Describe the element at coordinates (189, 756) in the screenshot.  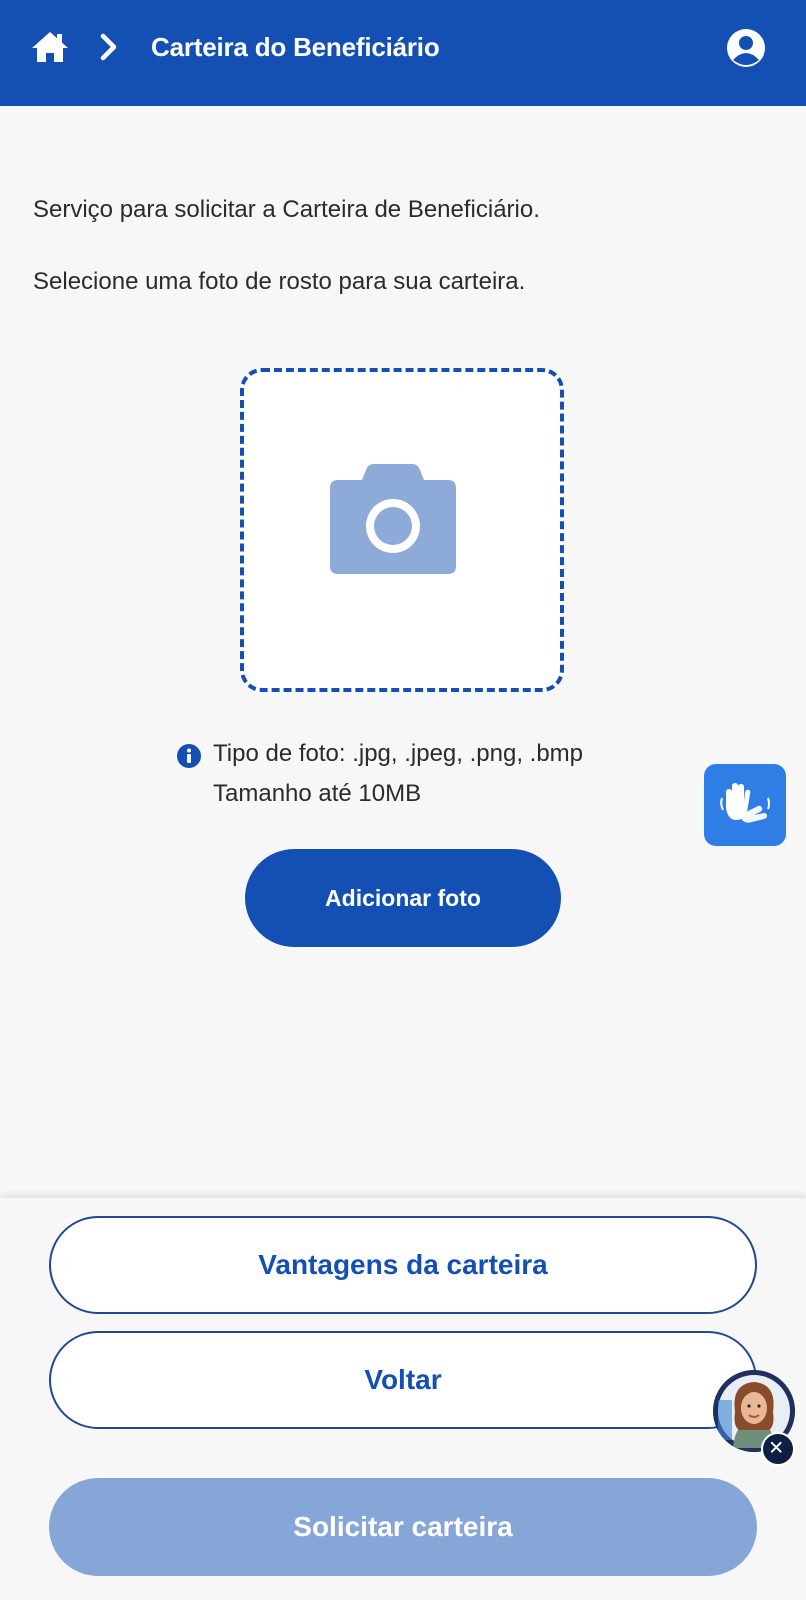
I see `info-icon` at that location.